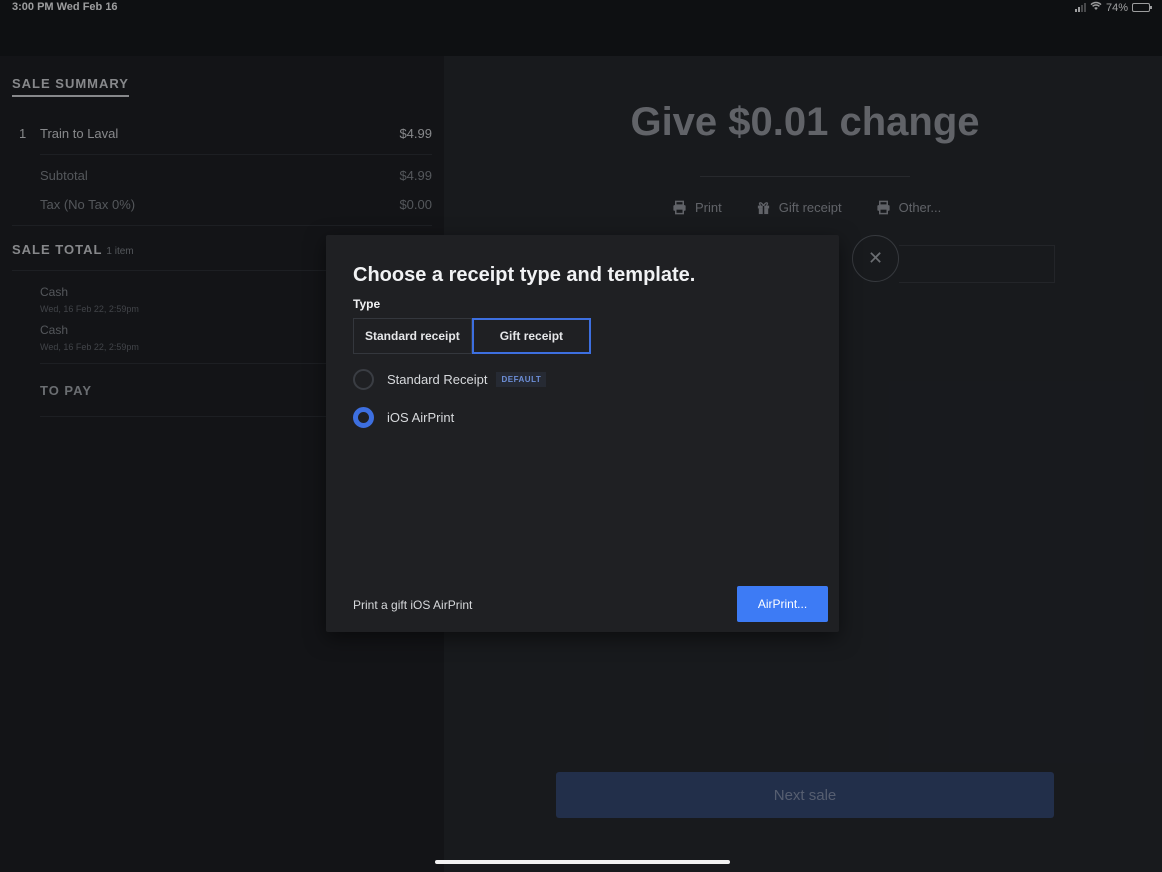 This screenshot has width=1162, height=872. Describe the element at coordinates (531, 336) in the screenshot. I see `tab-gift-receipt: Gift receipt` at that location.